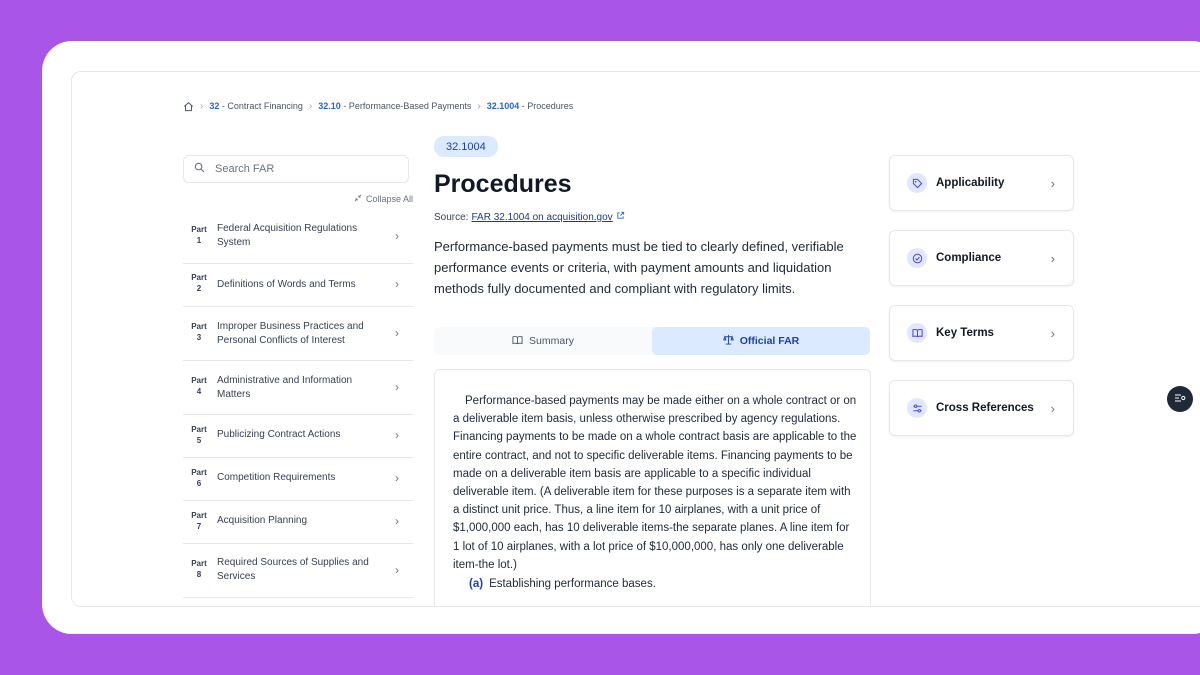  I want to click on source-link: FAR 32.1004 on acquisition.gov, so click(541, 217).